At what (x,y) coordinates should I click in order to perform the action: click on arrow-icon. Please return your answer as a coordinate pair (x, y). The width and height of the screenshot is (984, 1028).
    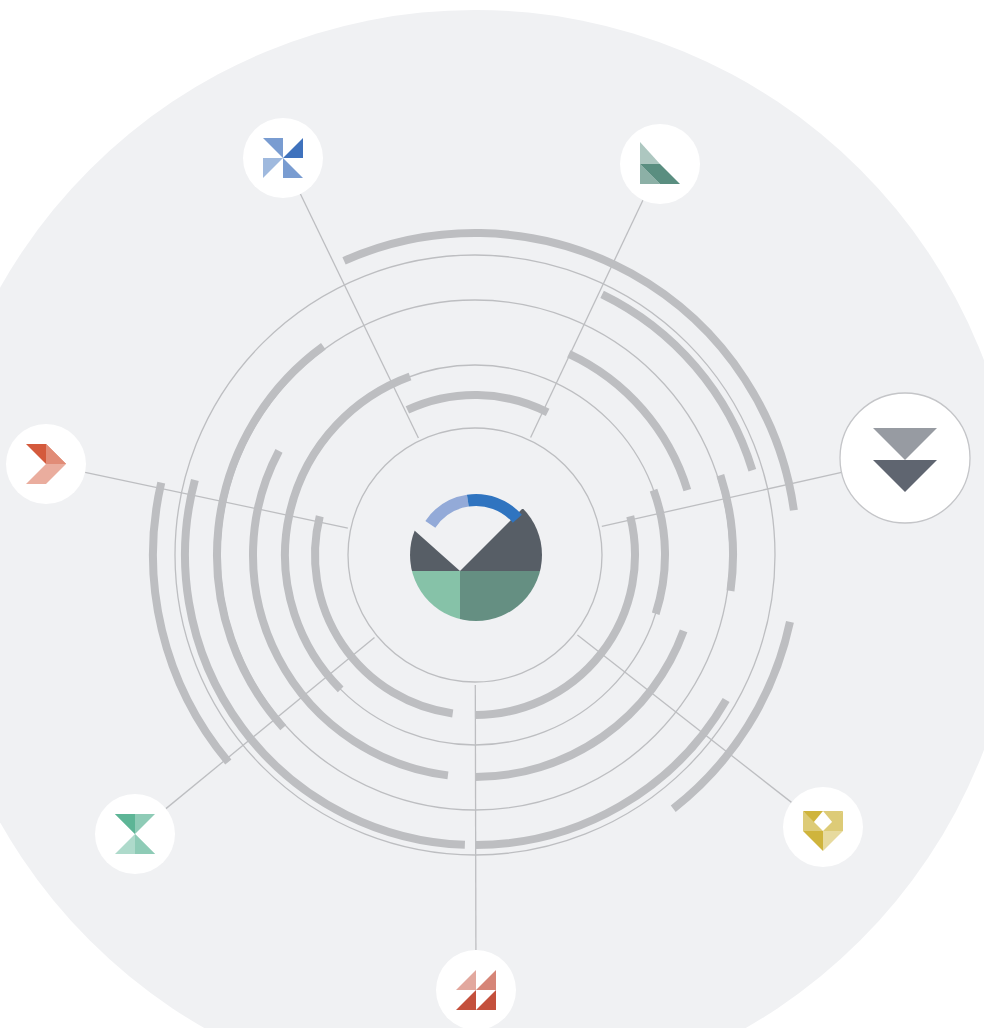
    Looking at the image, I should click on (46, 464).